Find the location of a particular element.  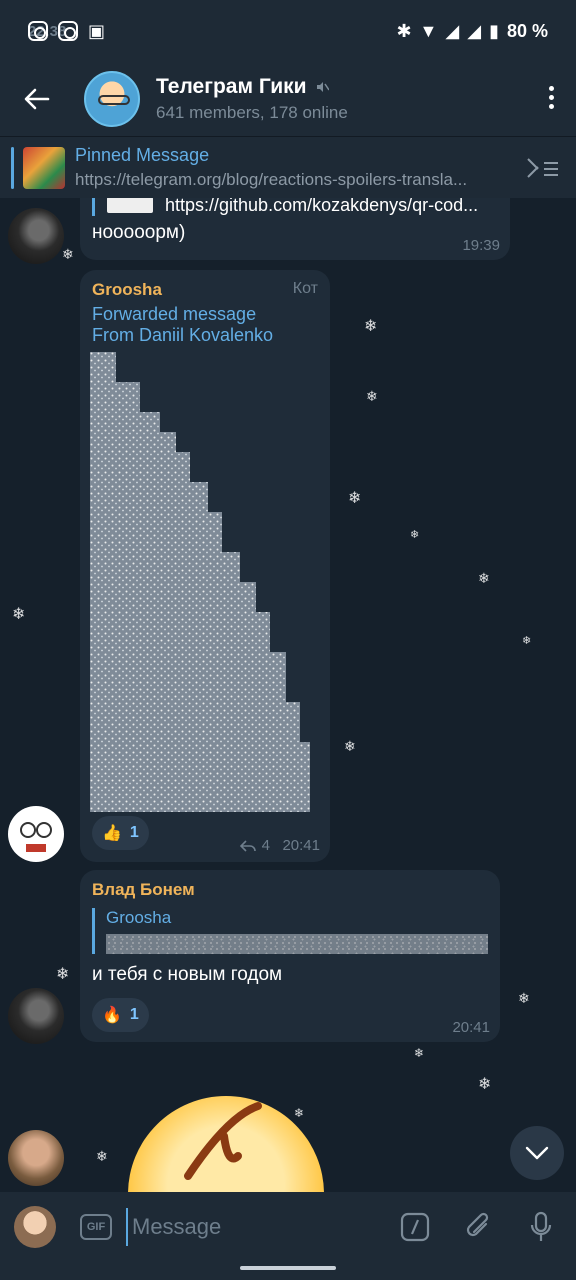

reply-spoiler-text is located at coordinates (297, 944).